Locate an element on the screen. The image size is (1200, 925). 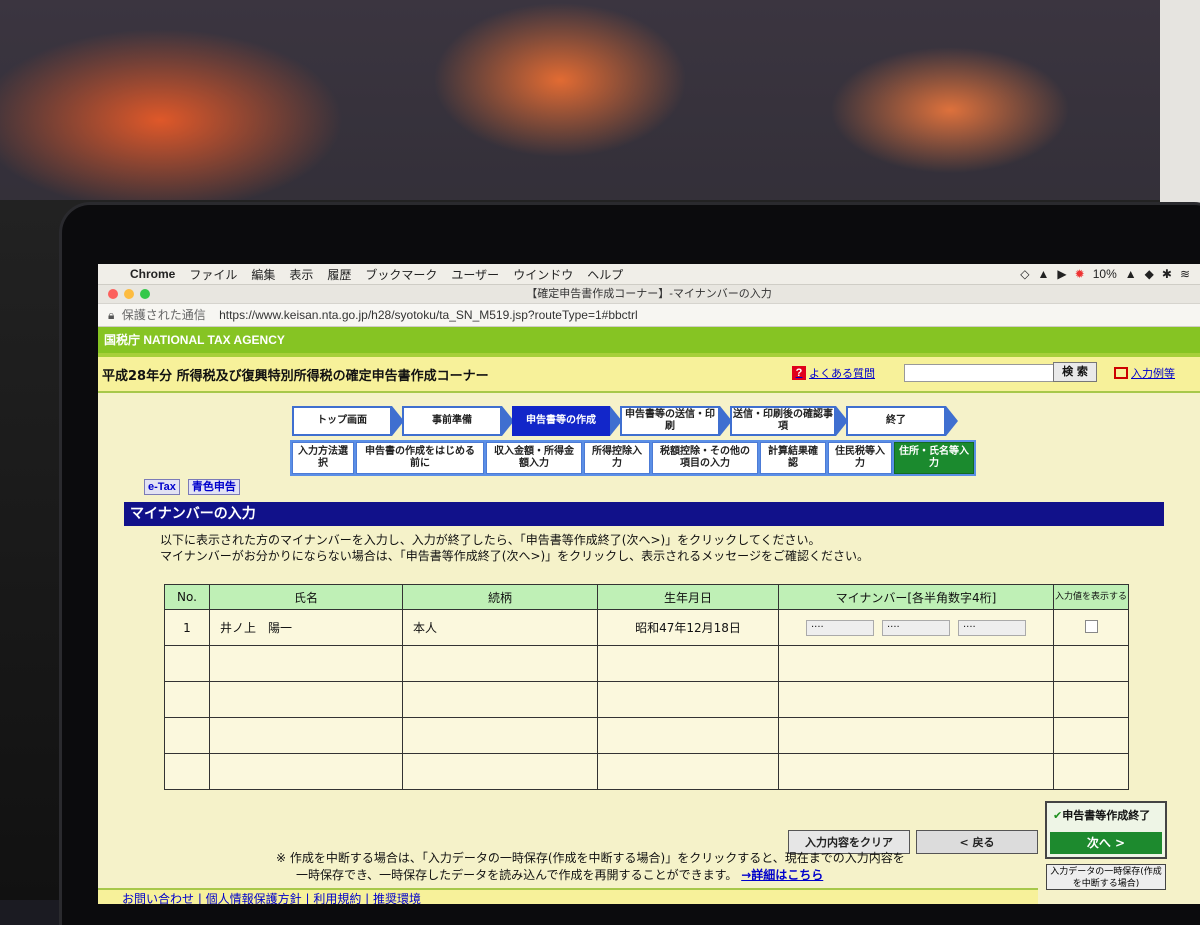
show-value-checkbox is located at coordinates (1091, 626).